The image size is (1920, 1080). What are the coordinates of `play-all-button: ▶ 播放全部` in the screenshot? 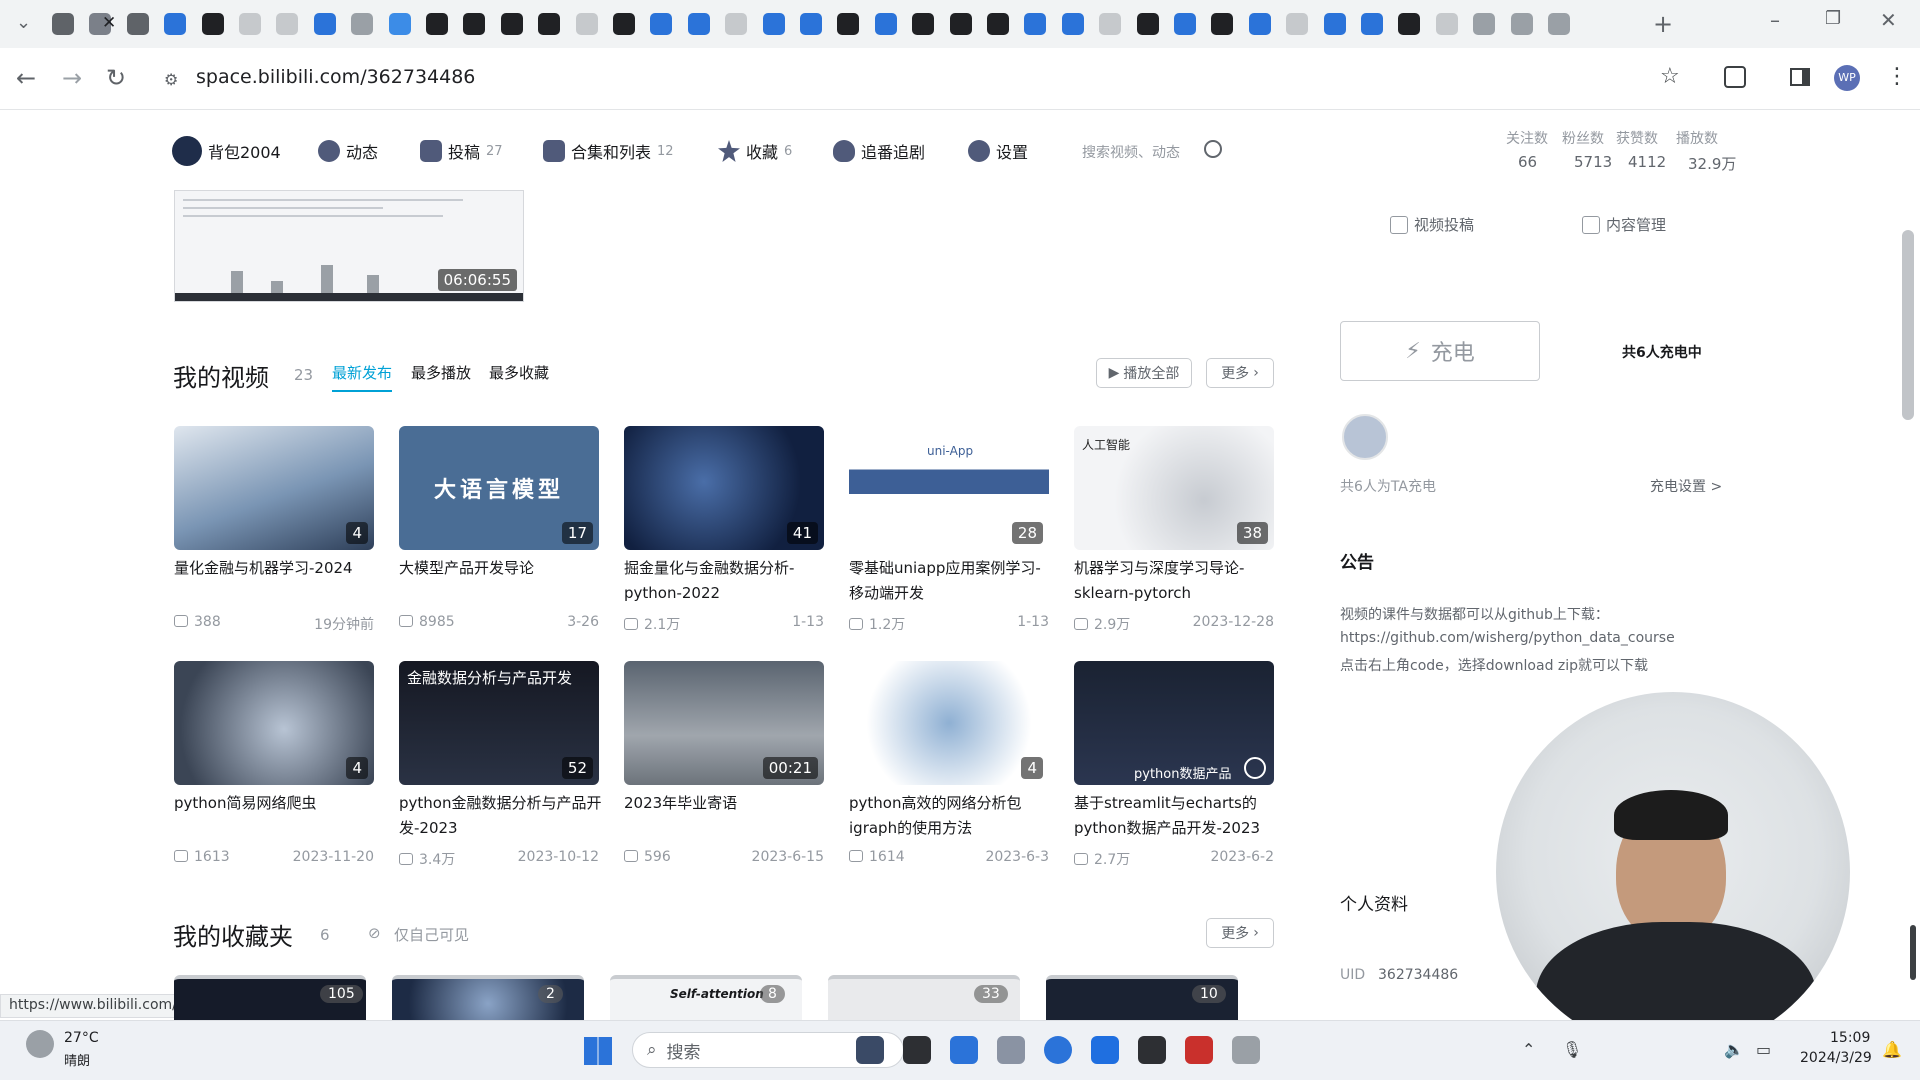 It's located at (1144, 373).